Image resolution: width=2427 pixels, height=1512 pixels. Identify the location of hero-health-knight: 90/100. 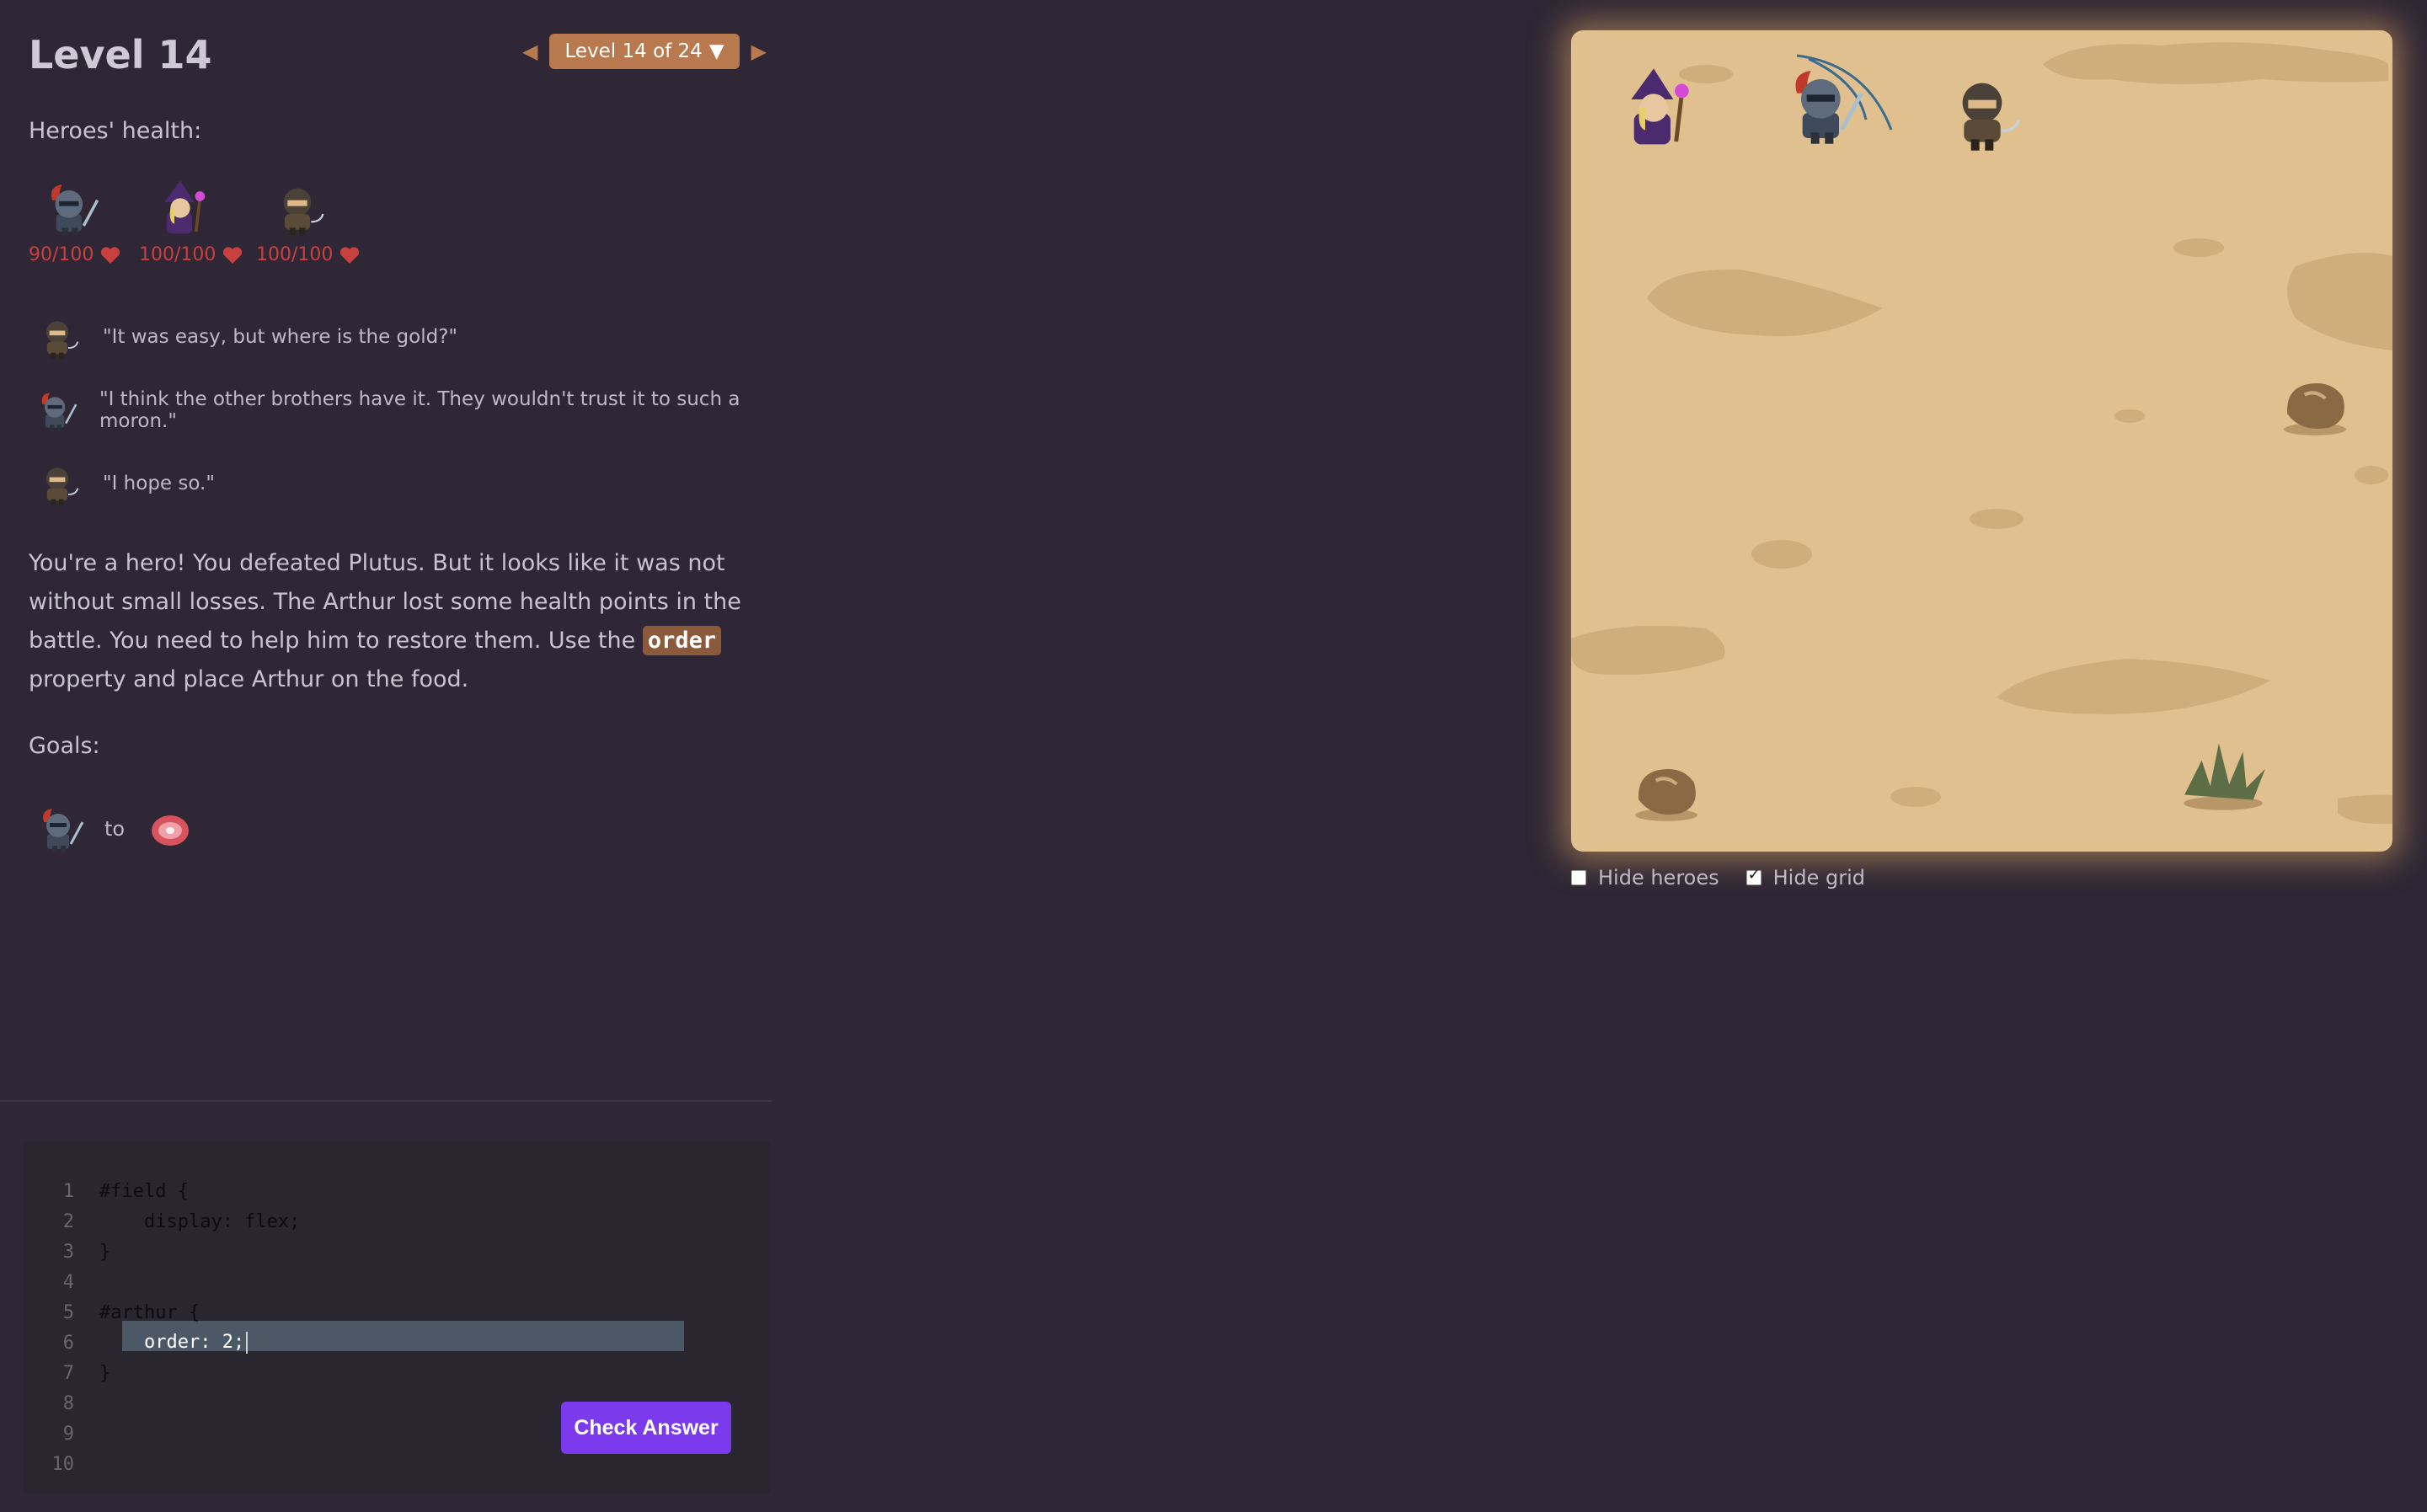
(75, 222).